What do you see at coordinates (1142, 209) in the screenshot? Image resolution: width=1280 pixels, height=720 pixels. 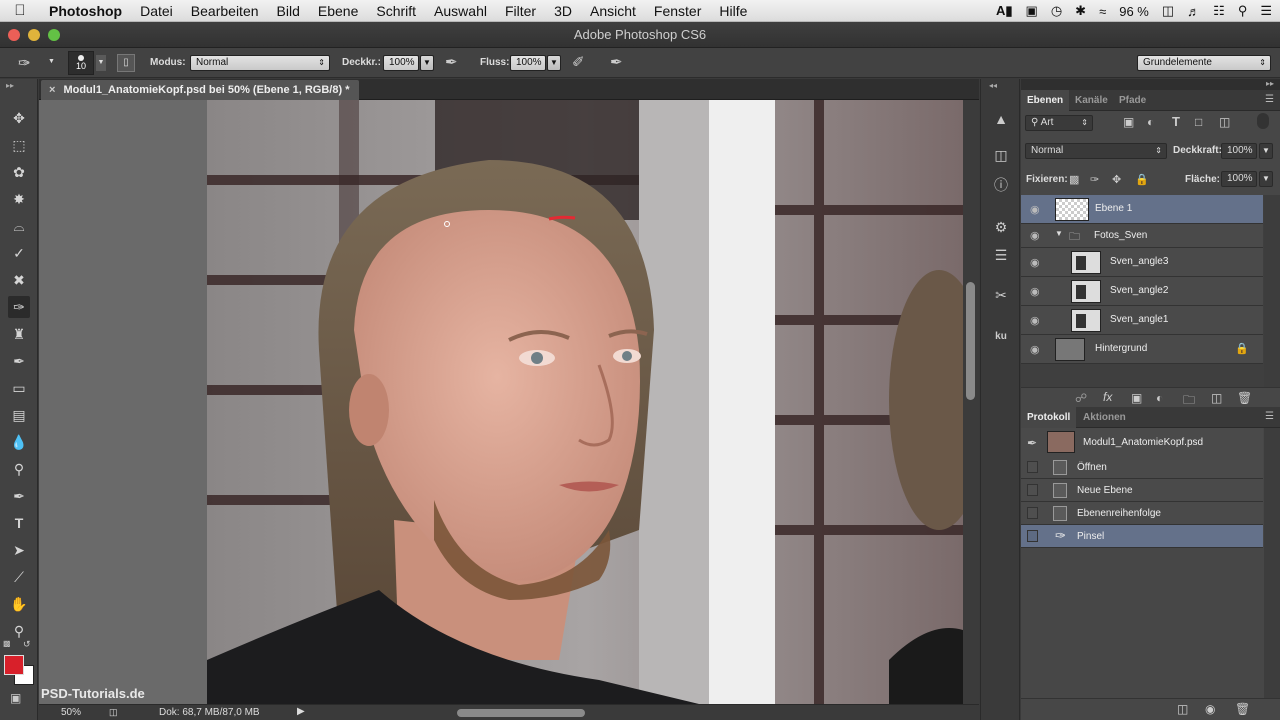 I see `layer-row-ebene-1: ◉ Ebene 1` at bounding box center [1142, 209].